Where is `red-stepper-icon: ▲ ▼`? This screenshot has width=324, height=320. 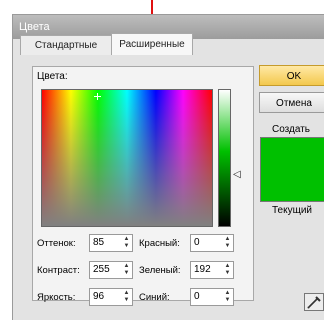
red-stepper-icon: ▲ ▼ is located at coordinates (227, 243).